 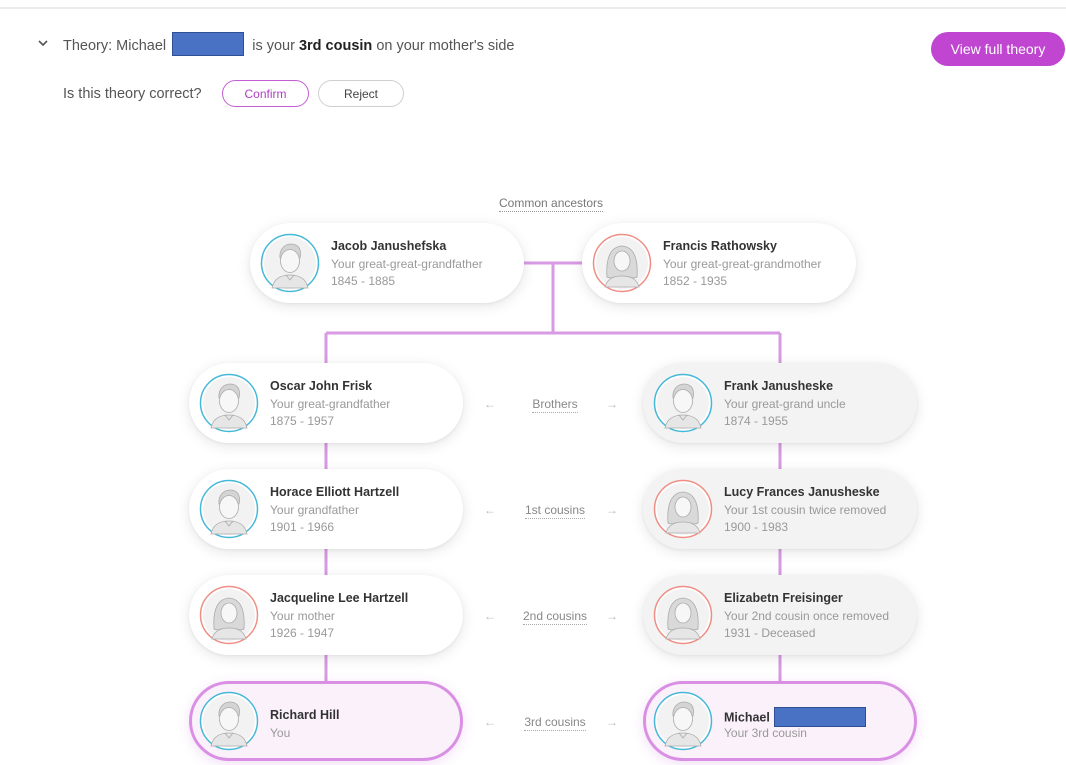 What do you see at coordinates (335, 492) in the screenshot?
I see `person-name: Horace Elliott Hartzell` at bounding box center [335, 492].